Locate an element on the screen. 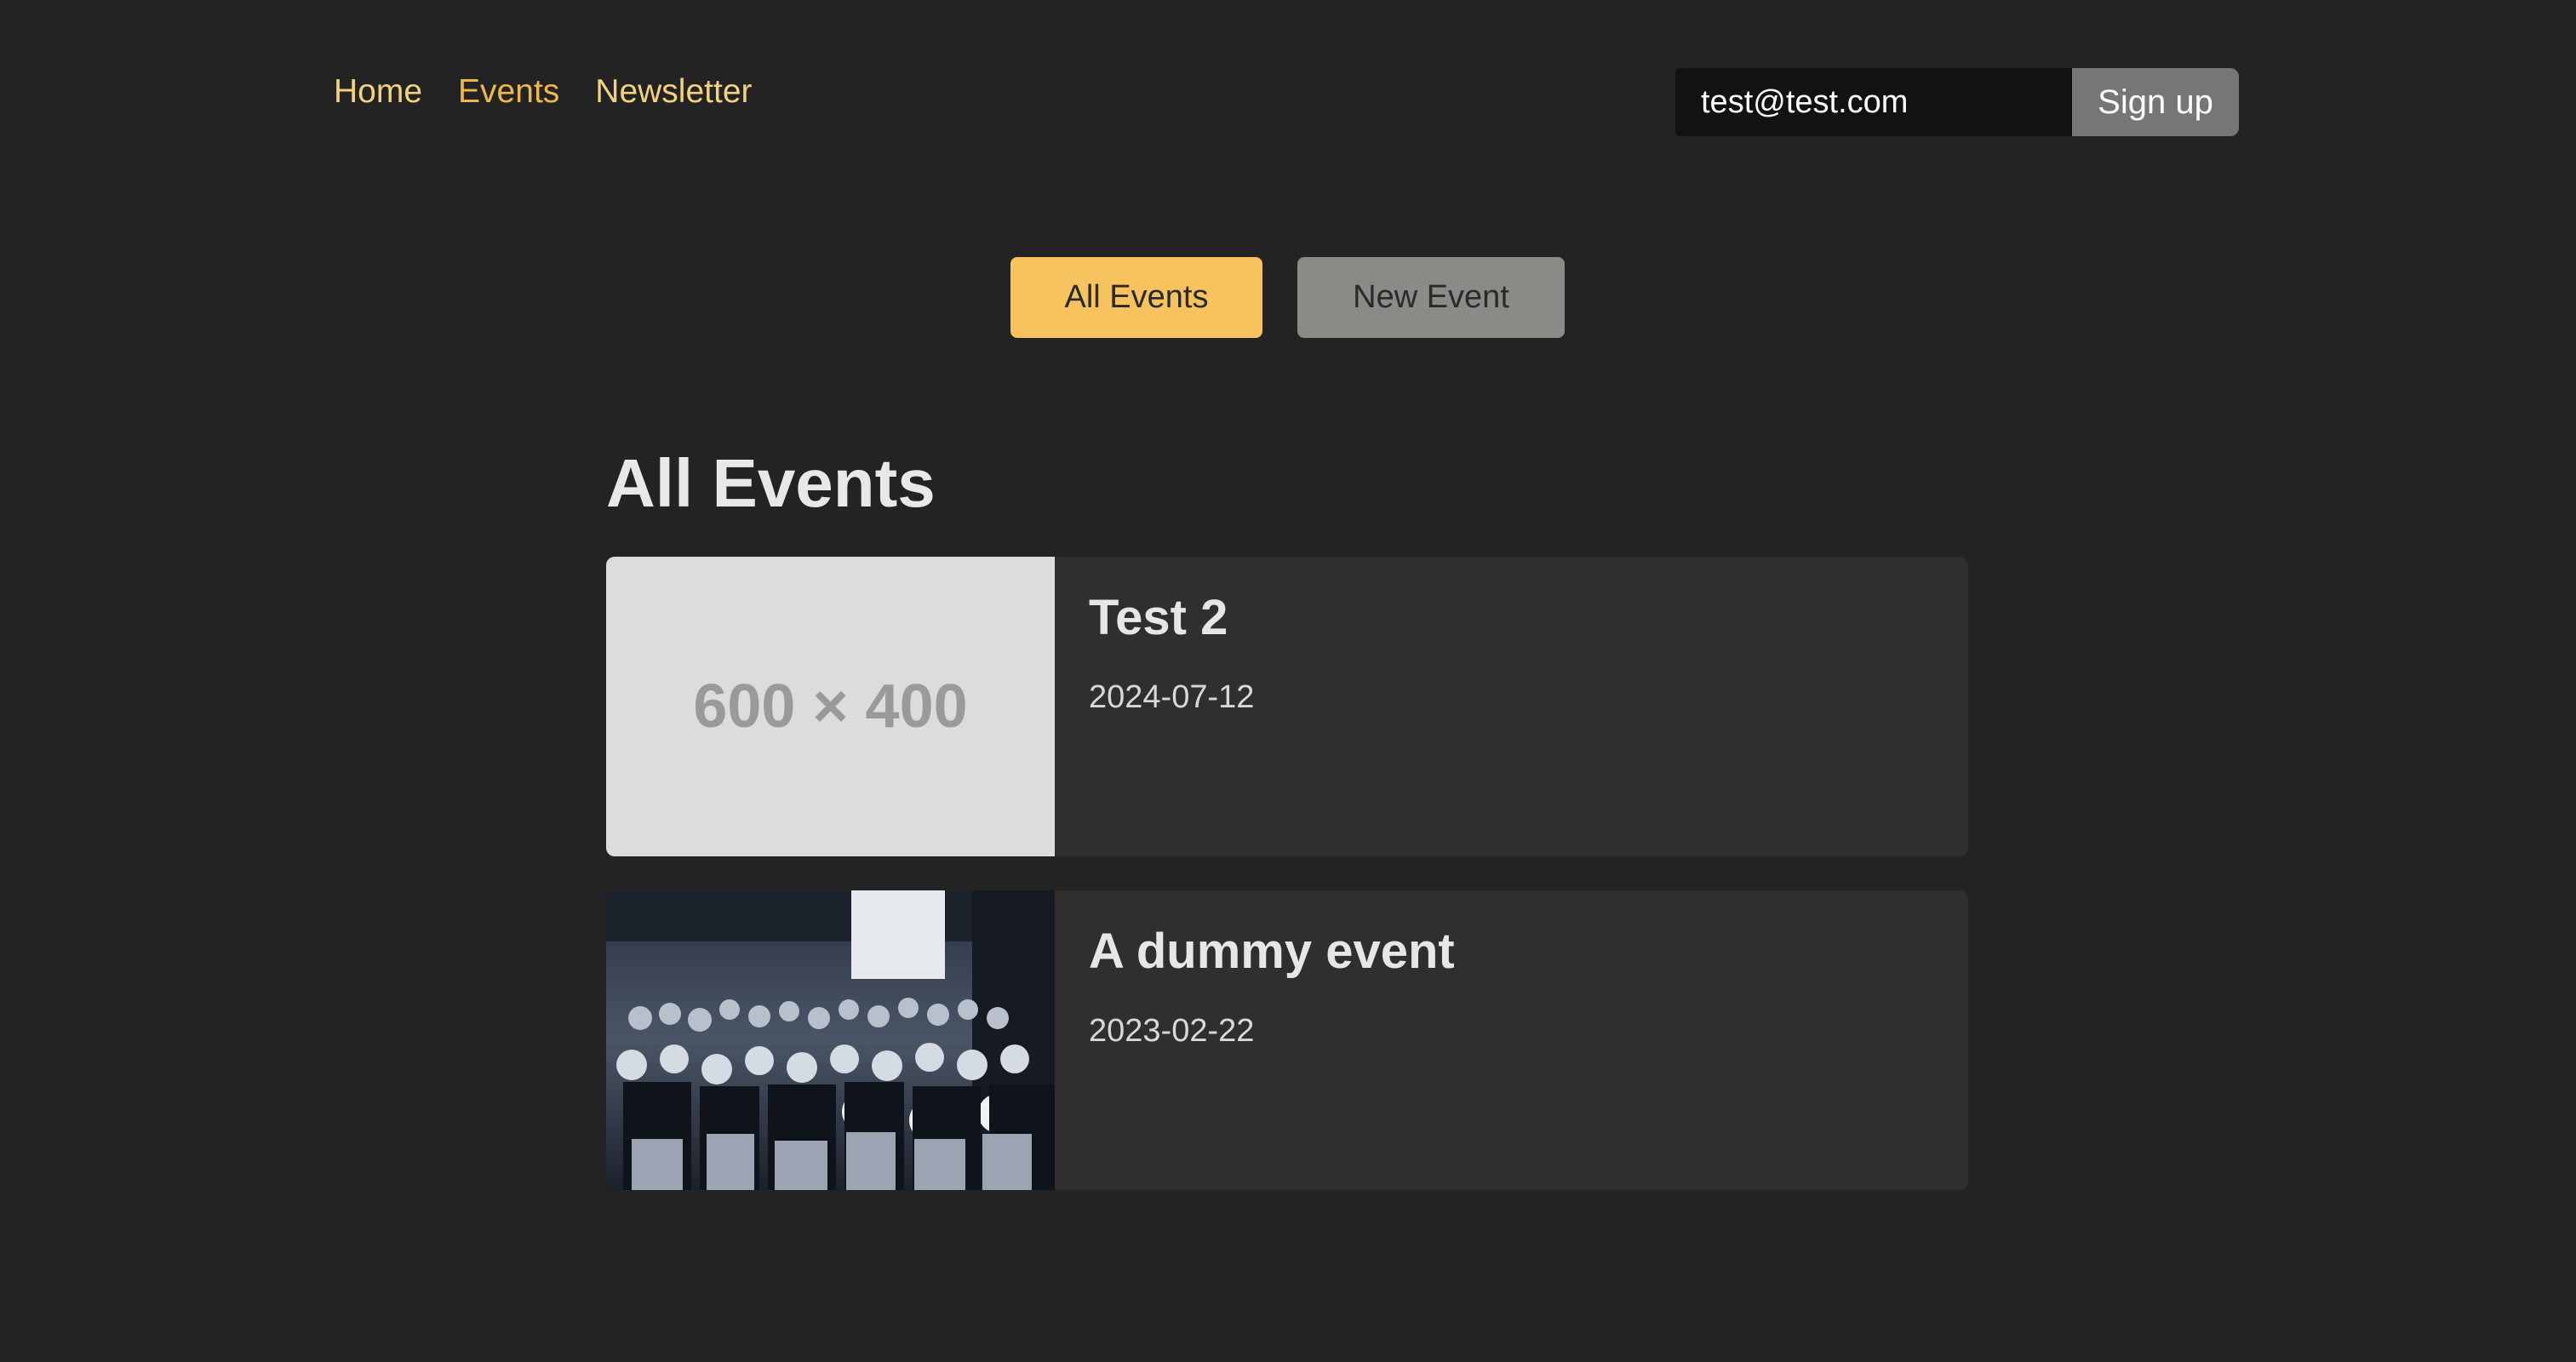  main-nav: Home Events Newsletter is located at coordinates (543, 92).